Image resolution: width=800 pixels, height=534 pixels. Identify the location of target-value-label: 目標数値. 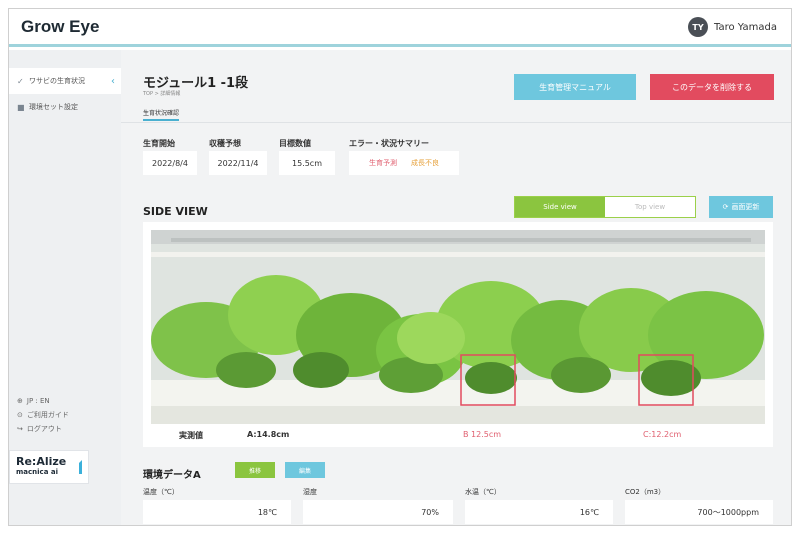
(295, 143).